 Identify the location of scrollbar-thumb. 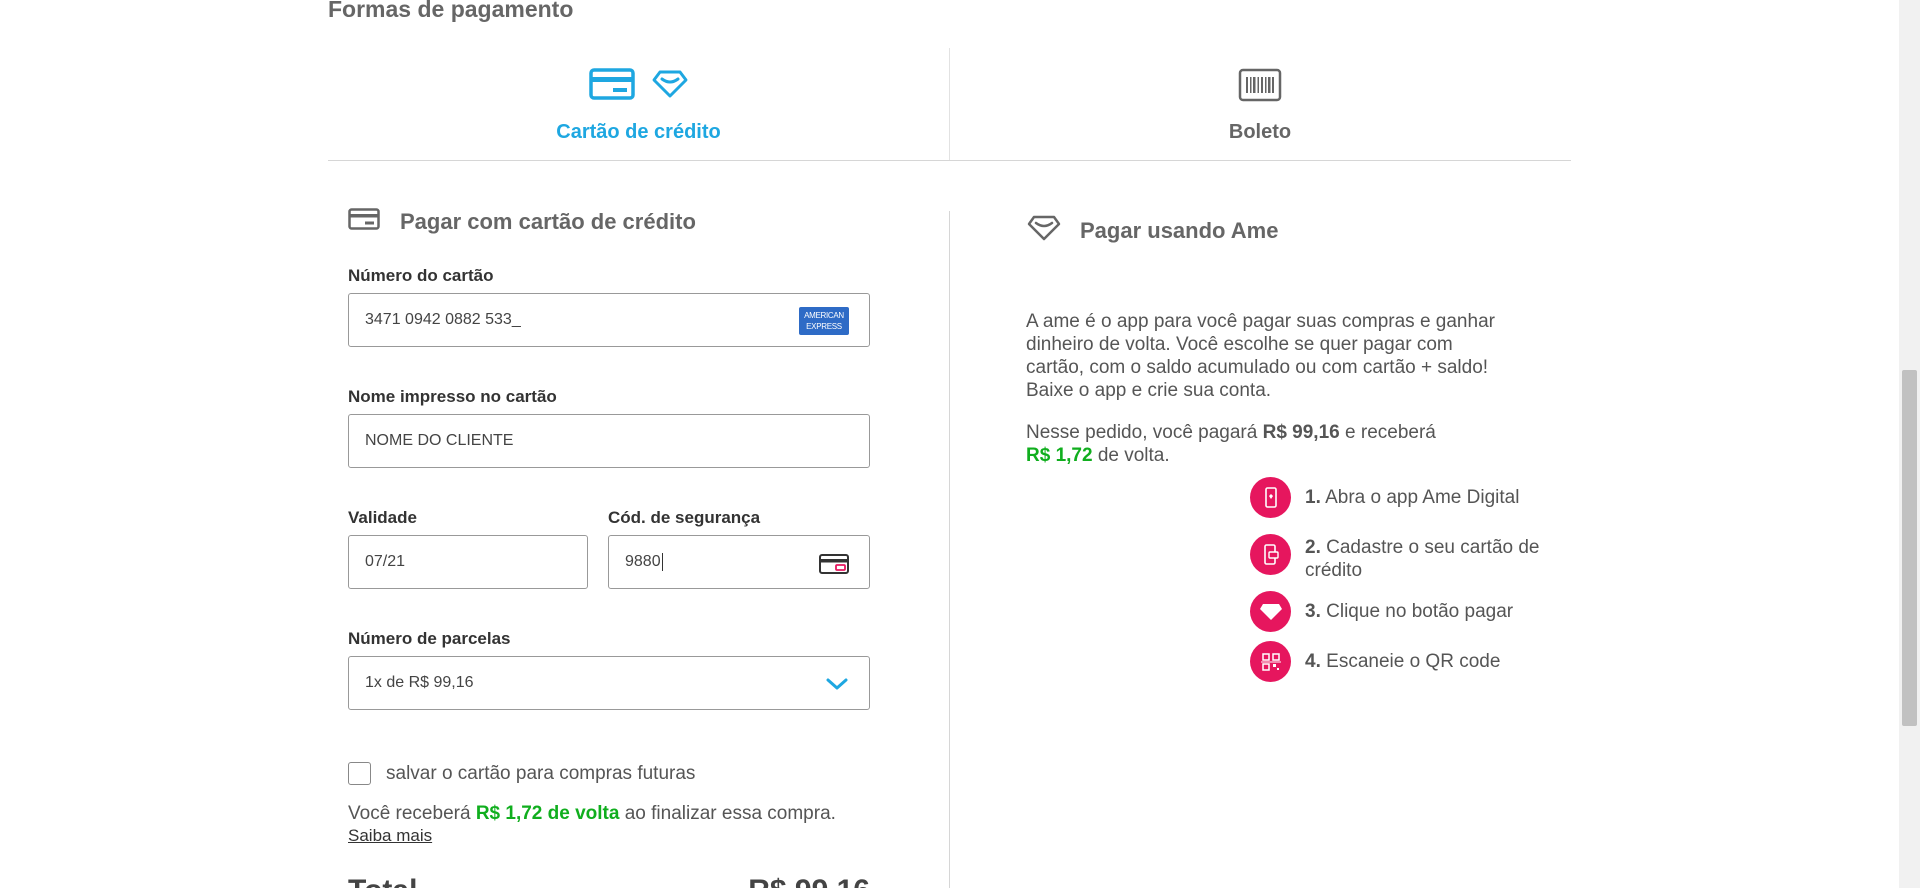
(1909, 548).